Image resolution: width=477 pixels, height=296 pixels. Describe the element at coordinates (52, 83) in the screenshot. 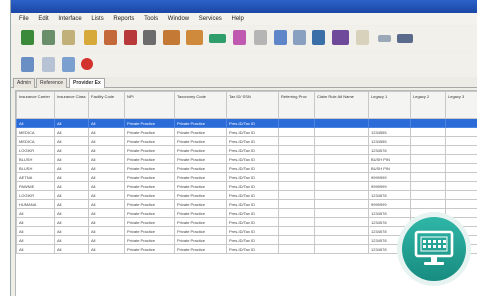

I see `tab-reference: Reference` at that location.